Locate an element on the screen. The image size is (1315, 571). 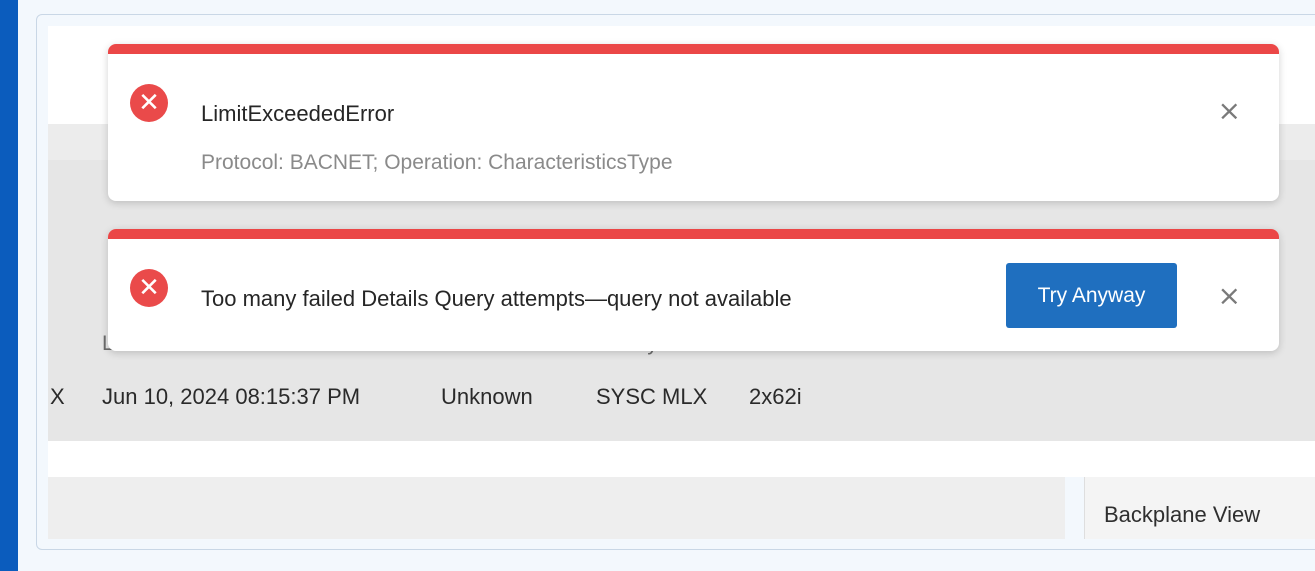
left-nav-rail is located at coordinates (9, 285).